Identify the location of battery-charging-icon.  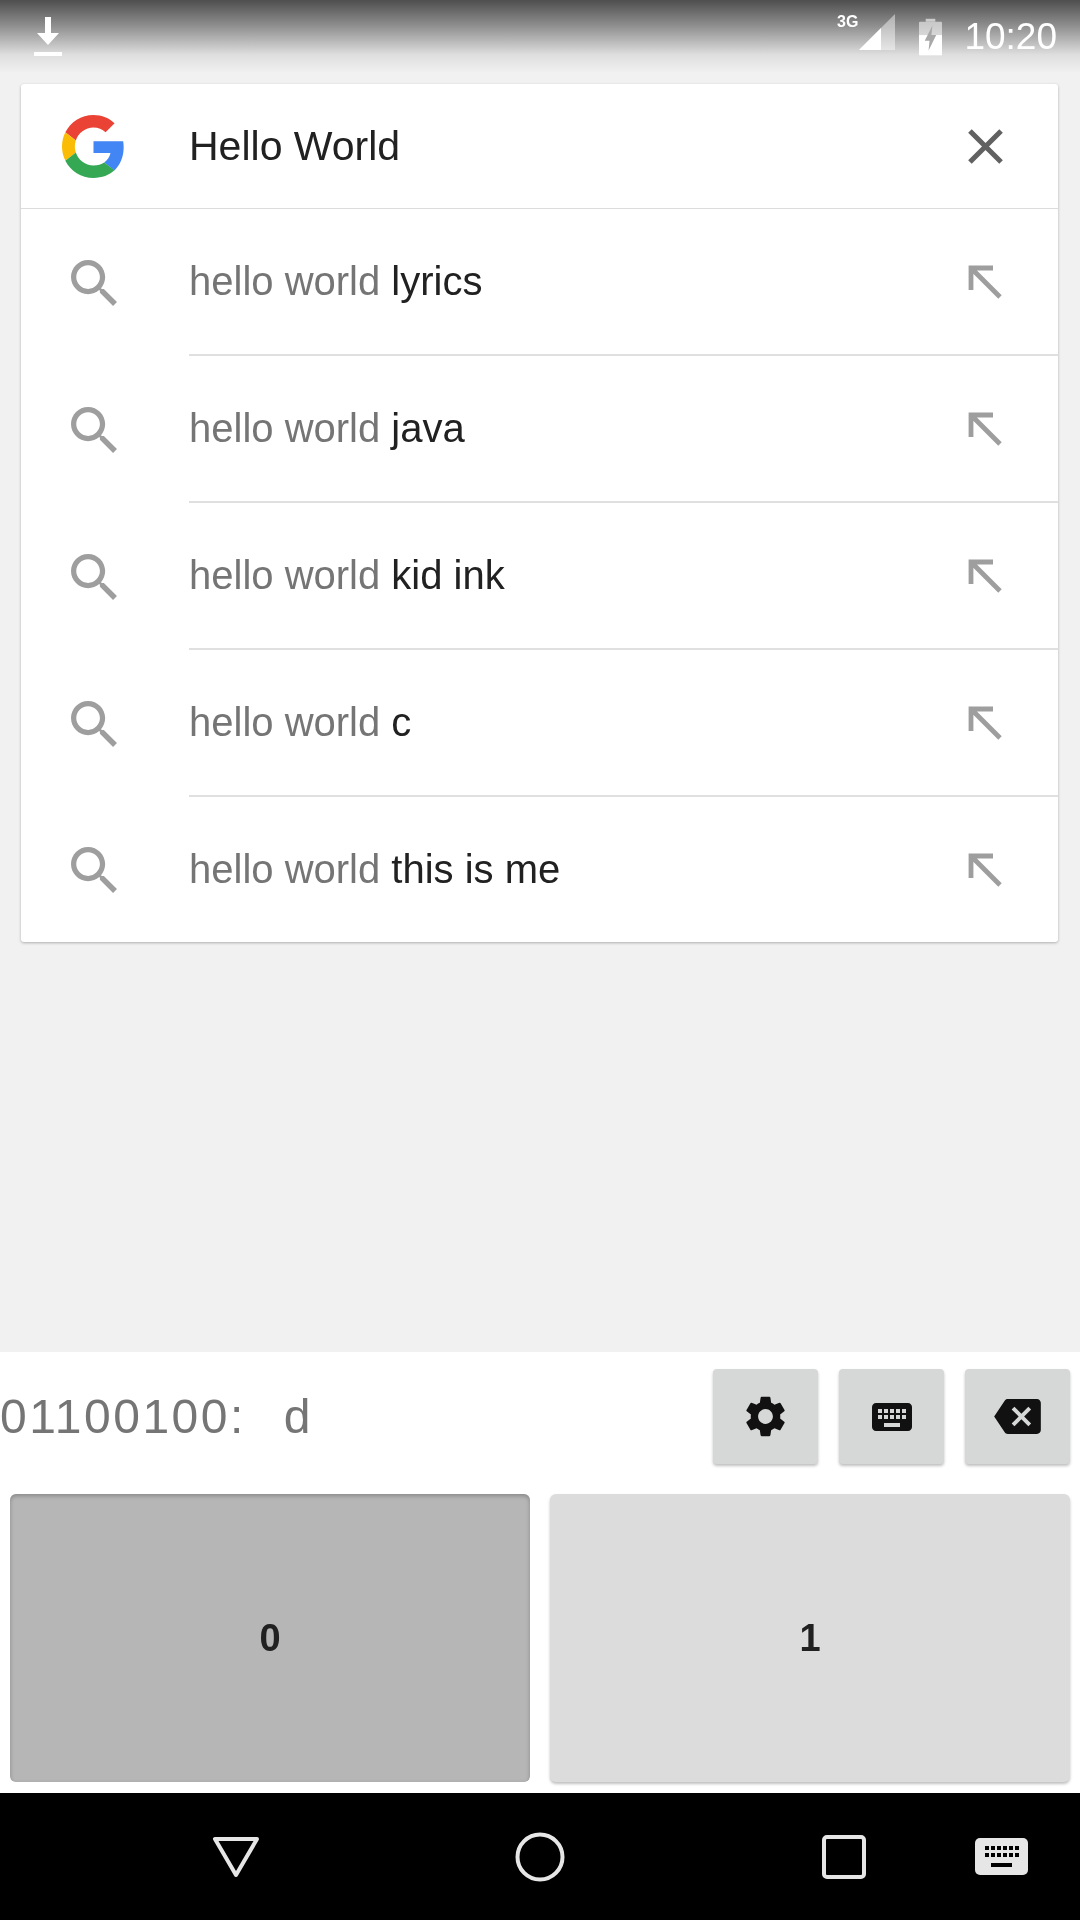
(931, 36).